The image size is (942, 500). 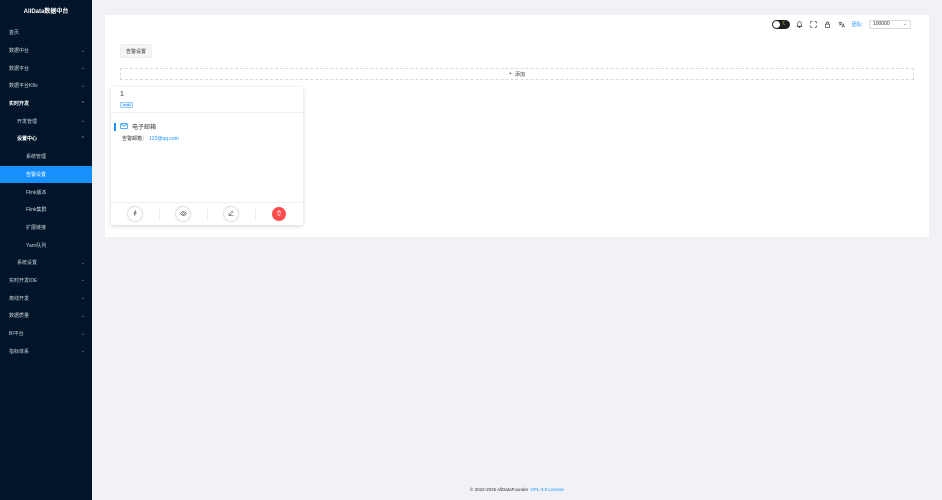 What do you see at coordinates (46, 263) in the screenshot?
I see `sidebar-item: 系统设置 ⌄` at bounding box center [46, 263].